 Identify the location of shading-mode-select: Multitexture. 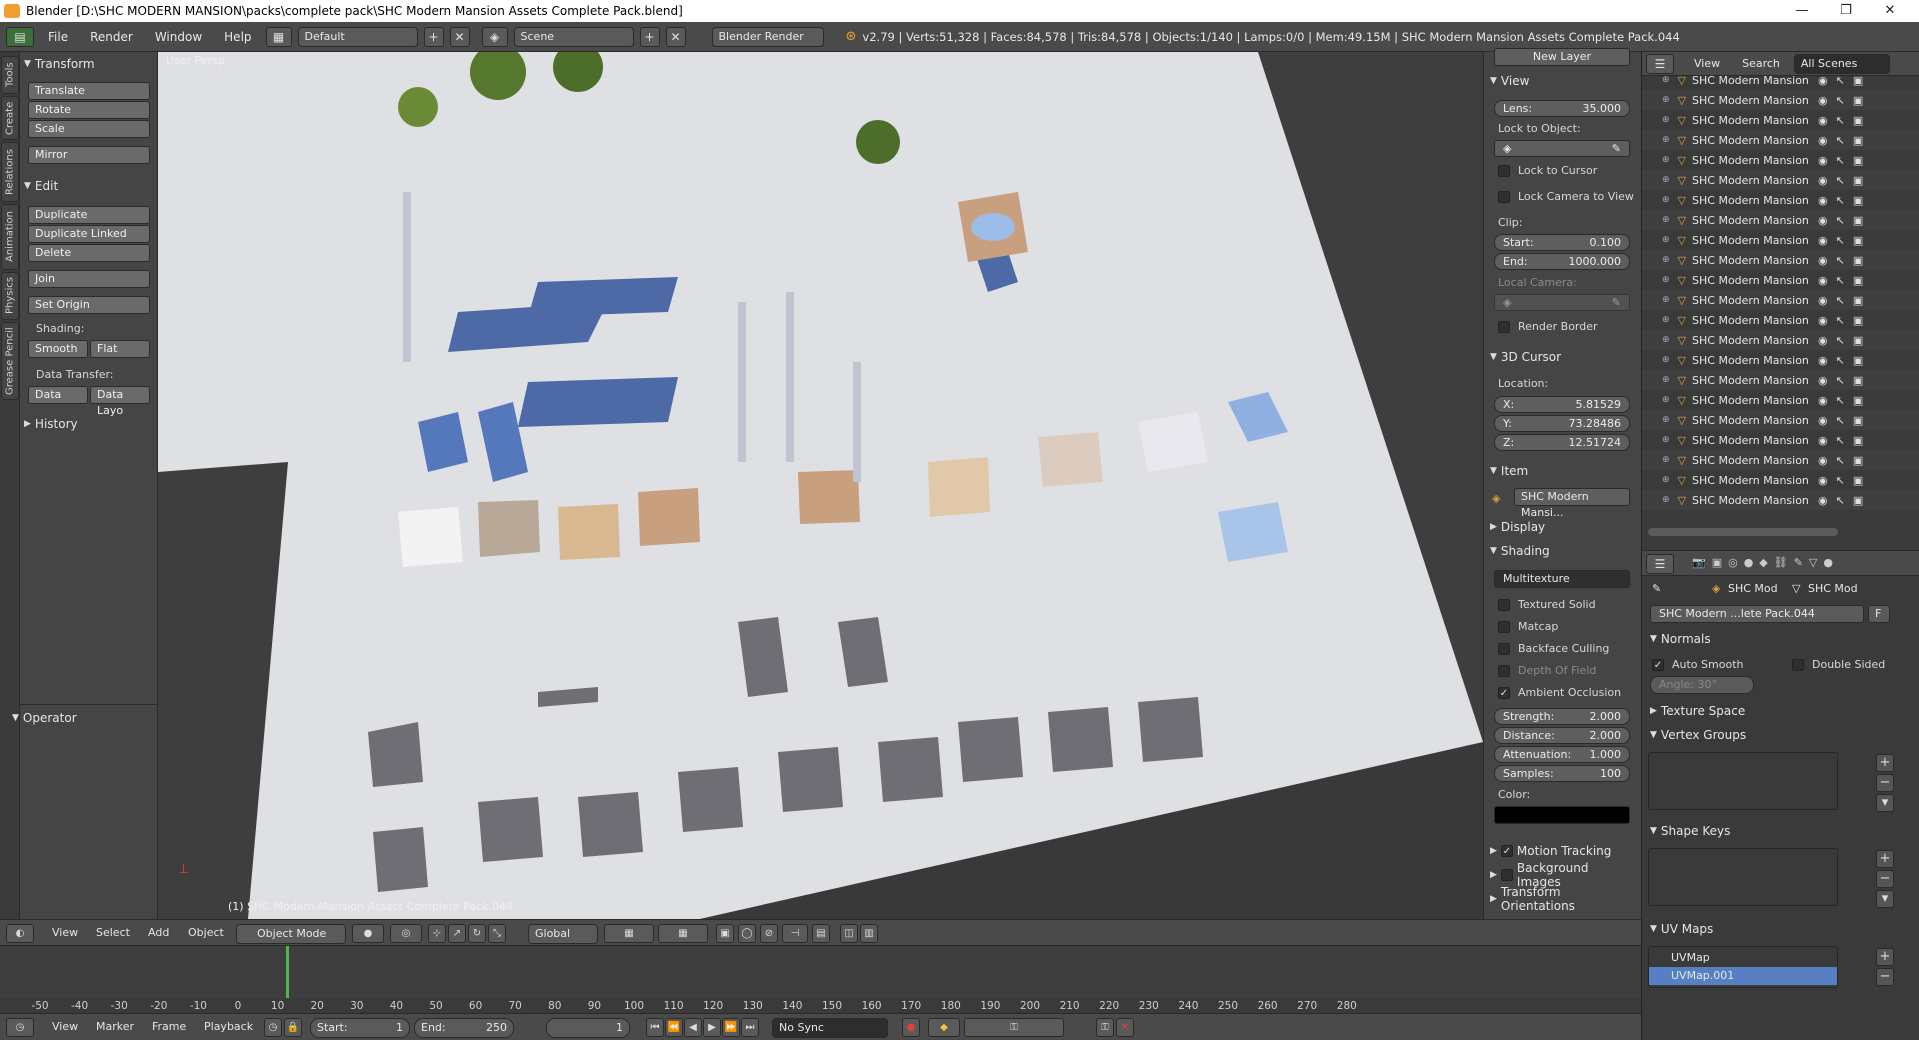
(1562, 579).